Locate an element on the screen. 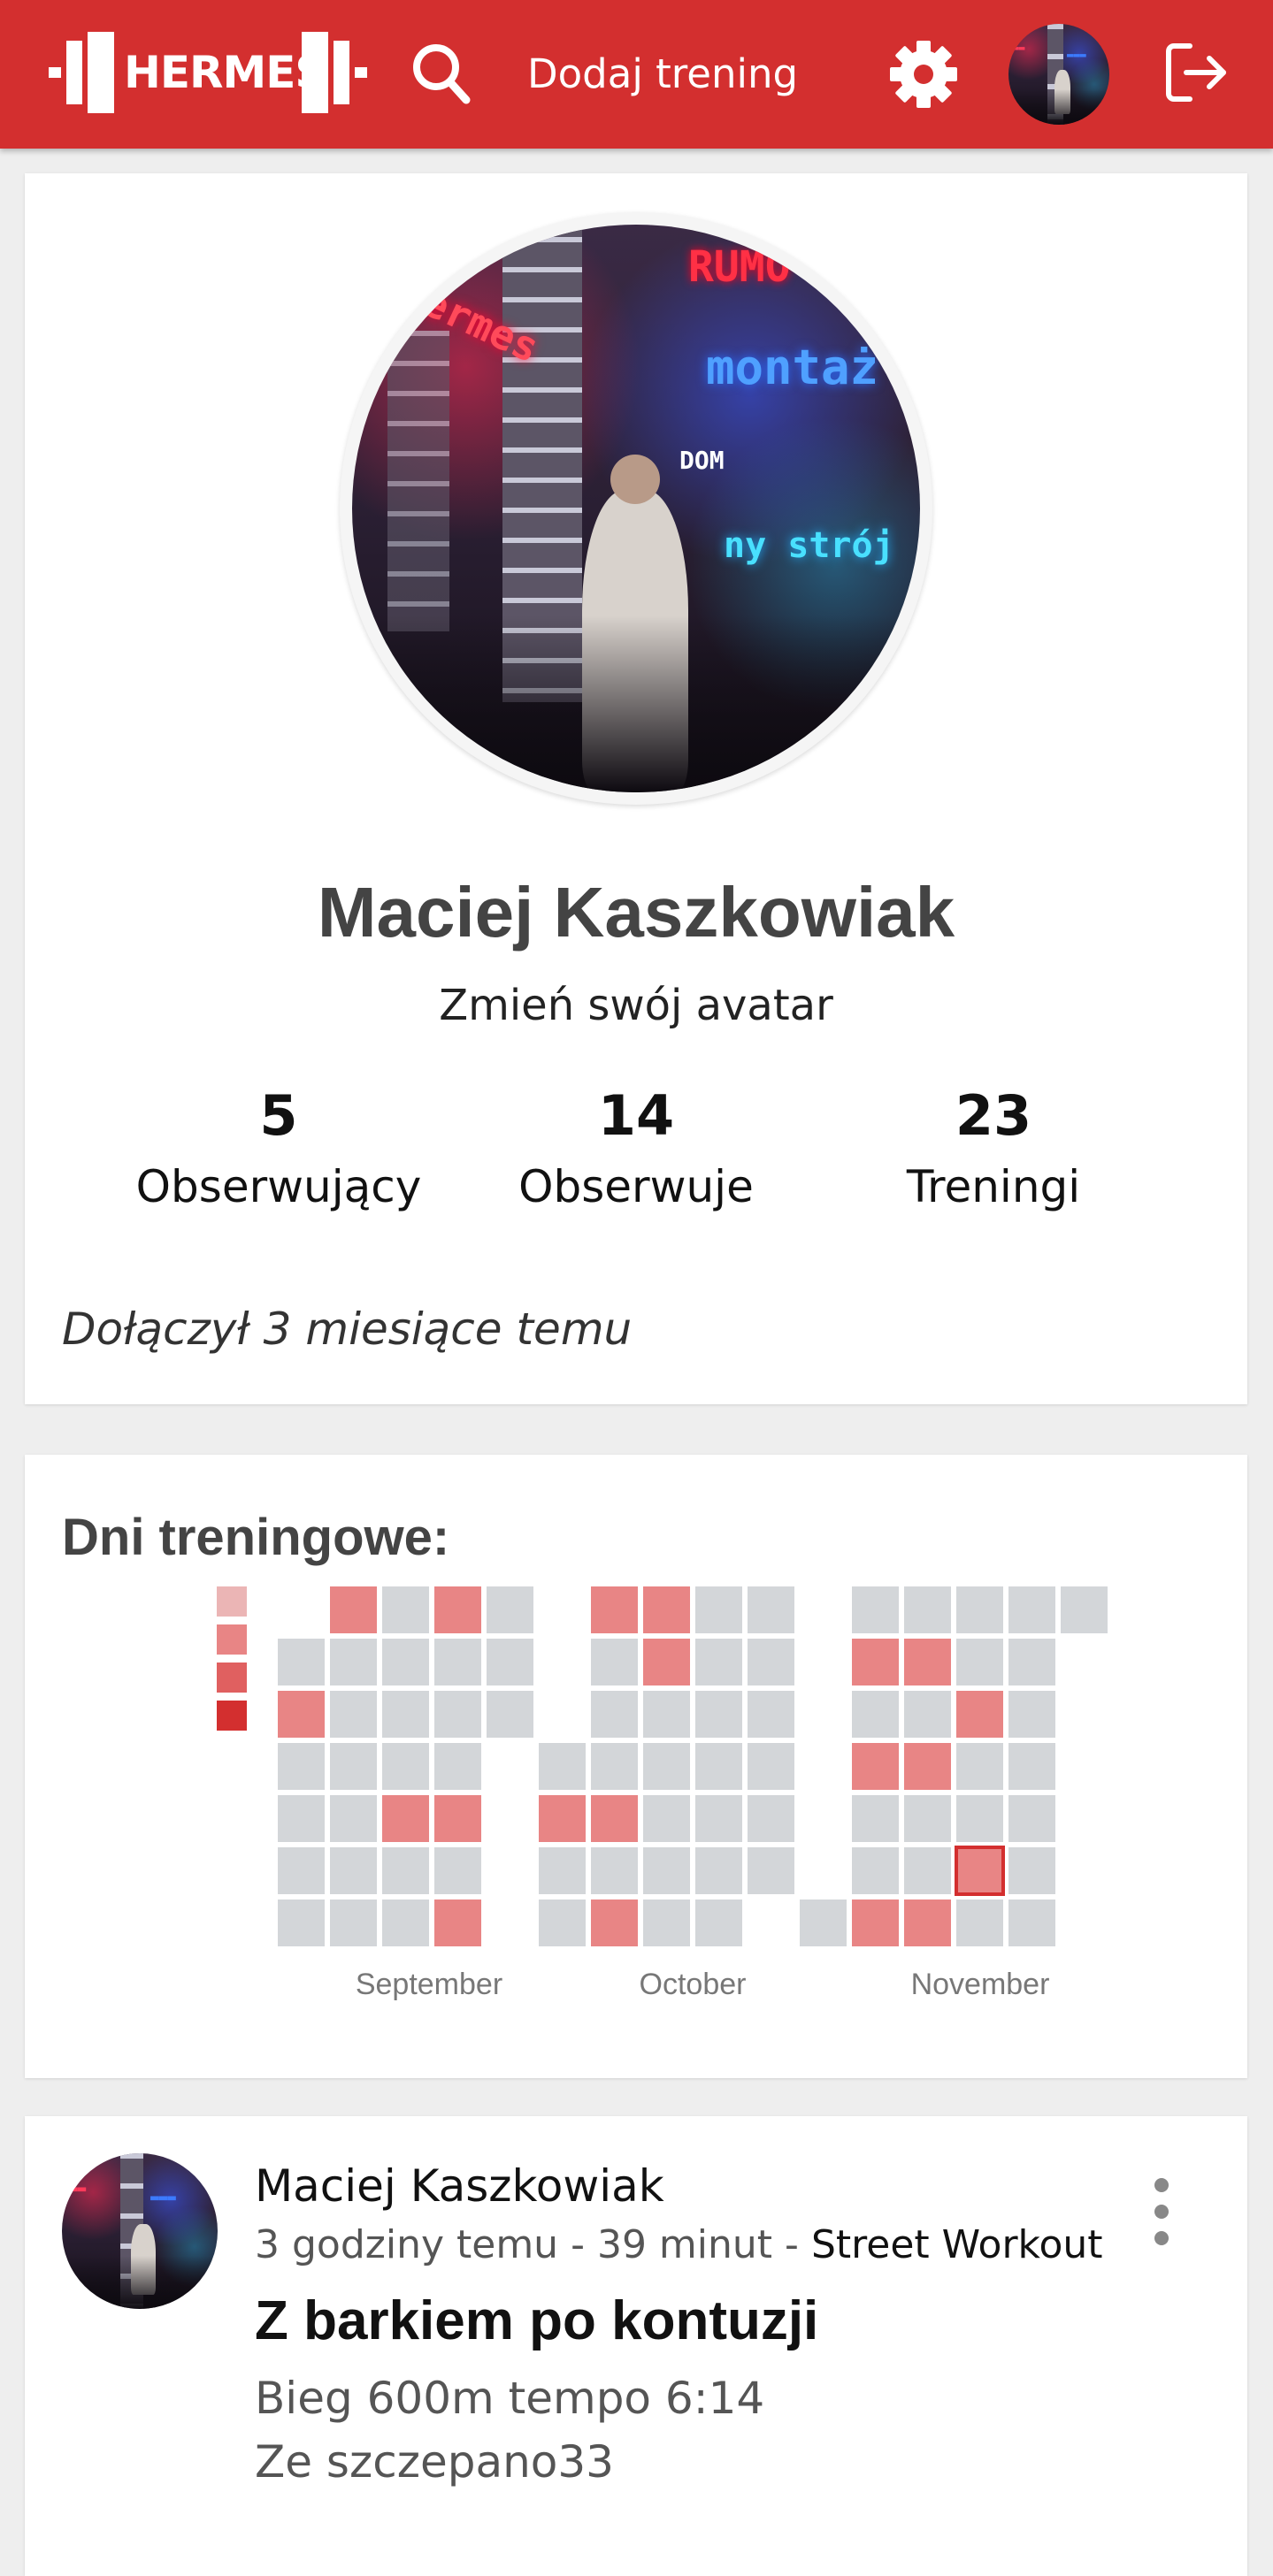  post-title: Z barkiem po kontuzji is located at coordinates (536, 2320).